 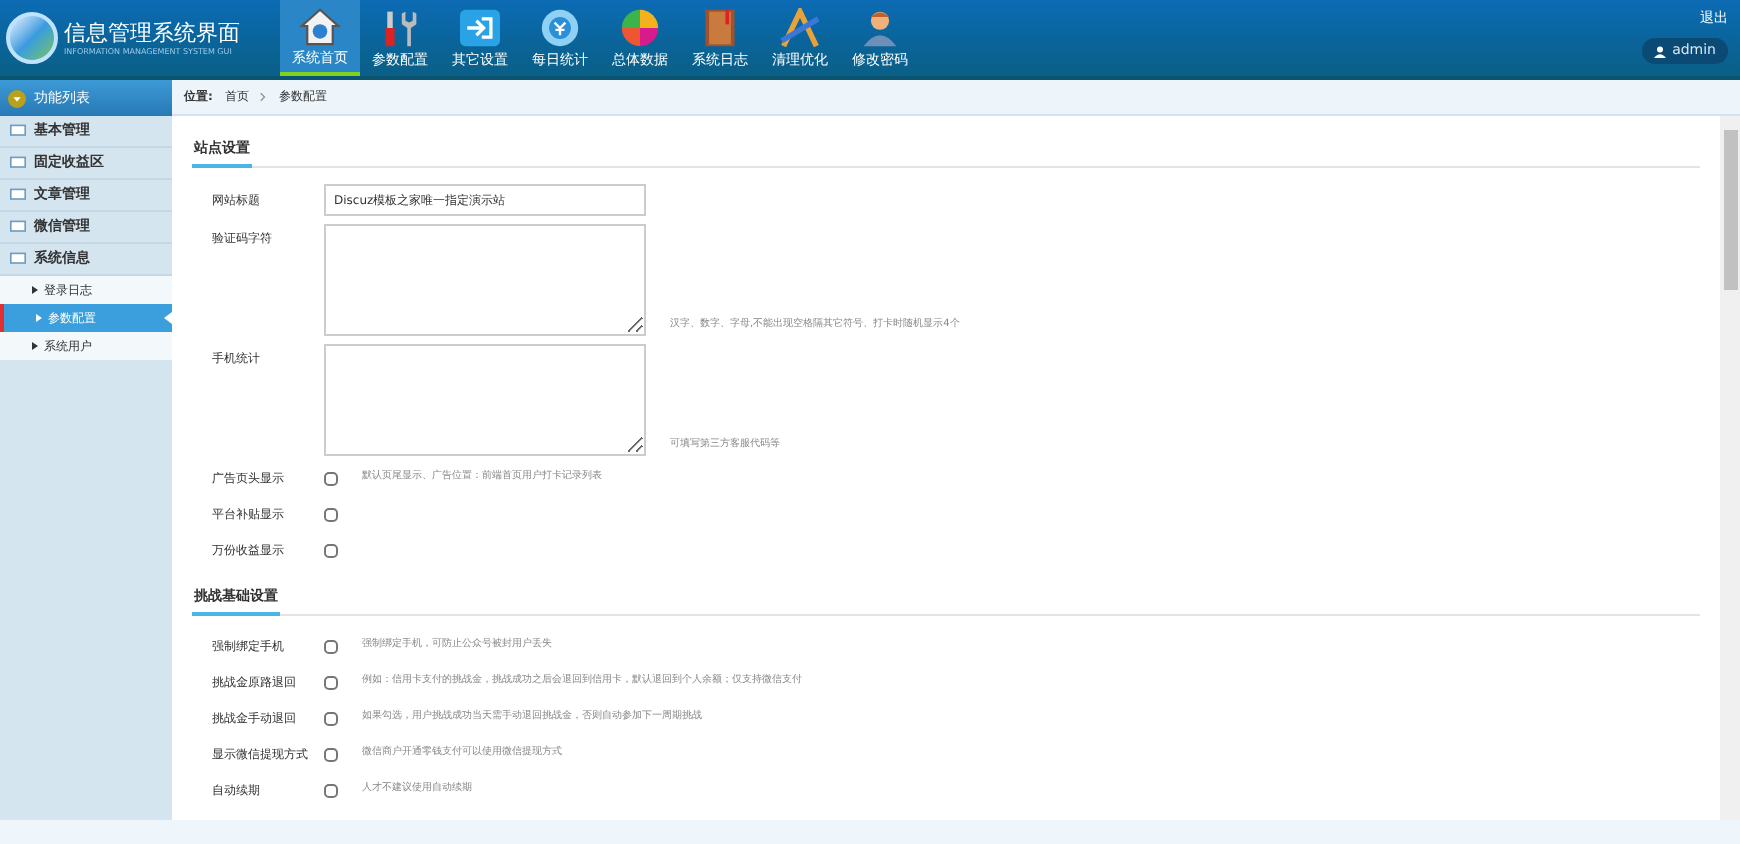 I want to click on logo-title: 信息管理系统界面, so click(x=152, y=33).